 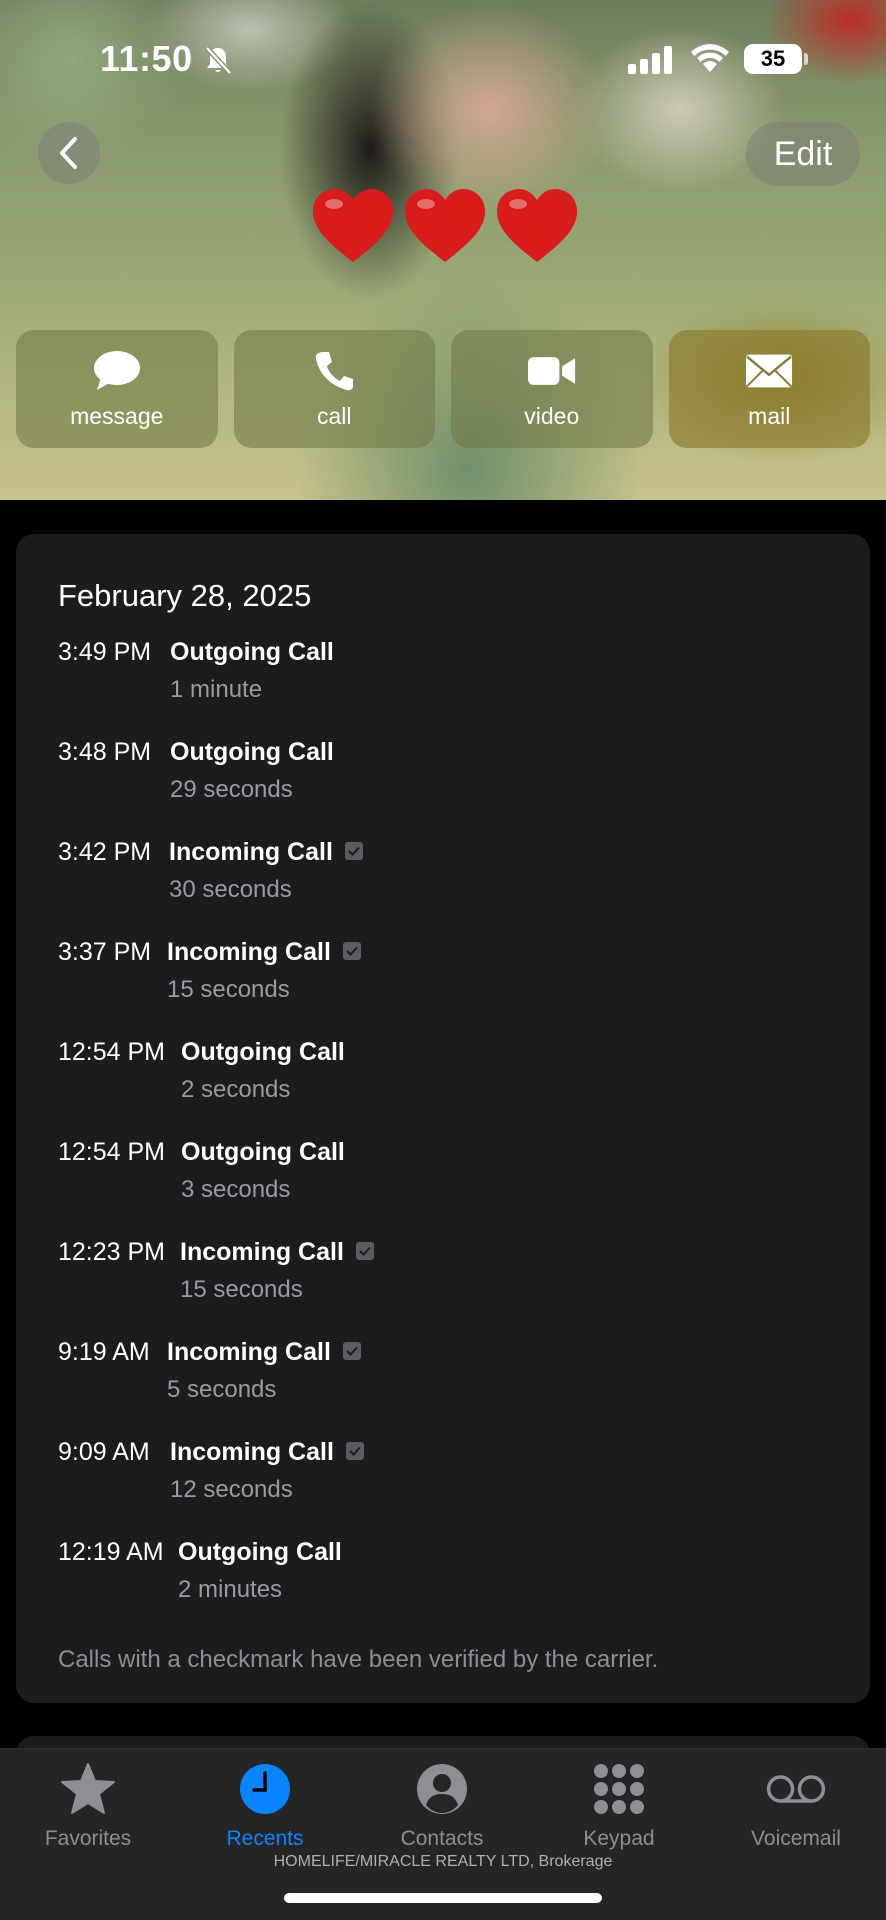 I want to click on battery-level: 35, so click(x=773, y=58).